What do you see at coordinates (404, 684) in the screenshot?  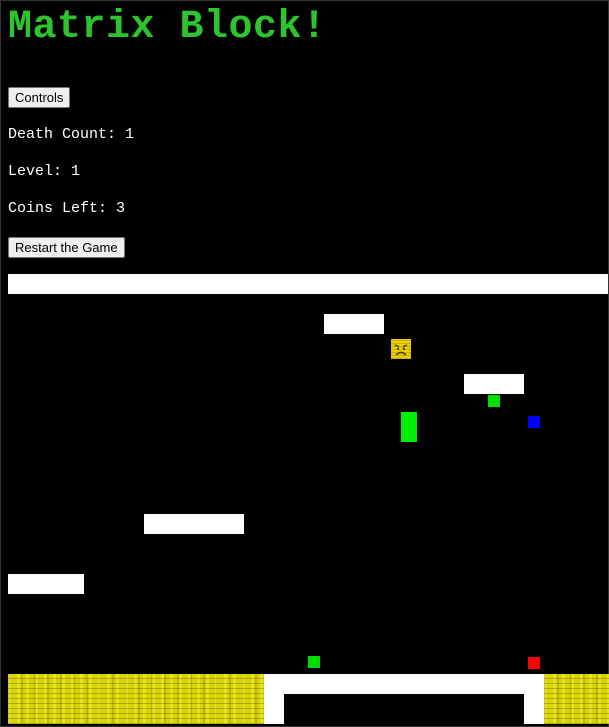 I see `floor-platform` at bounding box center [404, 684].